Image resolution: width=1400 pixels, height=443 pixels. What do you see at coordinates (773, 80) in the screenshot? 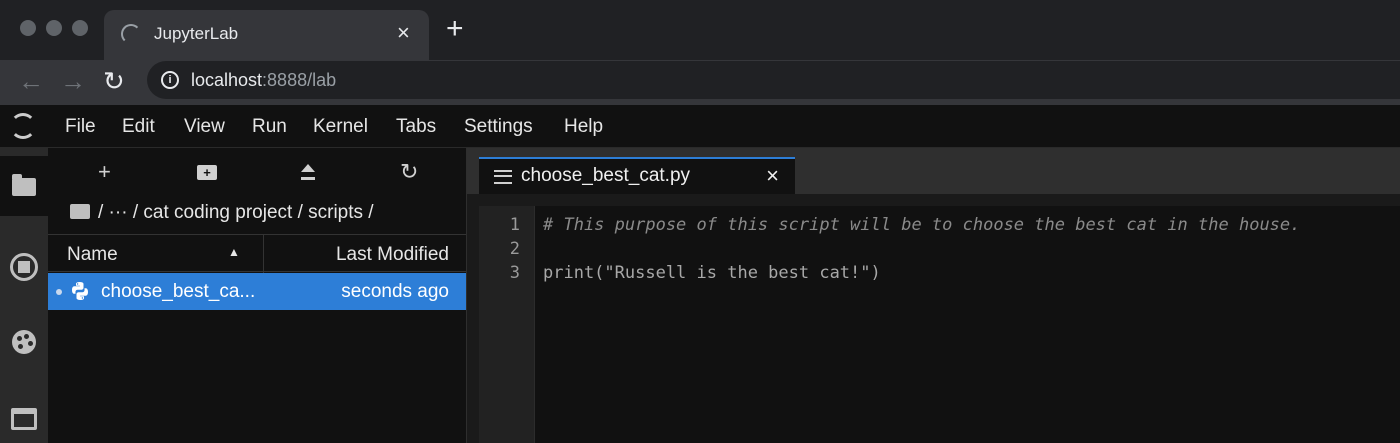
I see `url-input: i localhost:8888/lab` at bounding box center [773, 80].